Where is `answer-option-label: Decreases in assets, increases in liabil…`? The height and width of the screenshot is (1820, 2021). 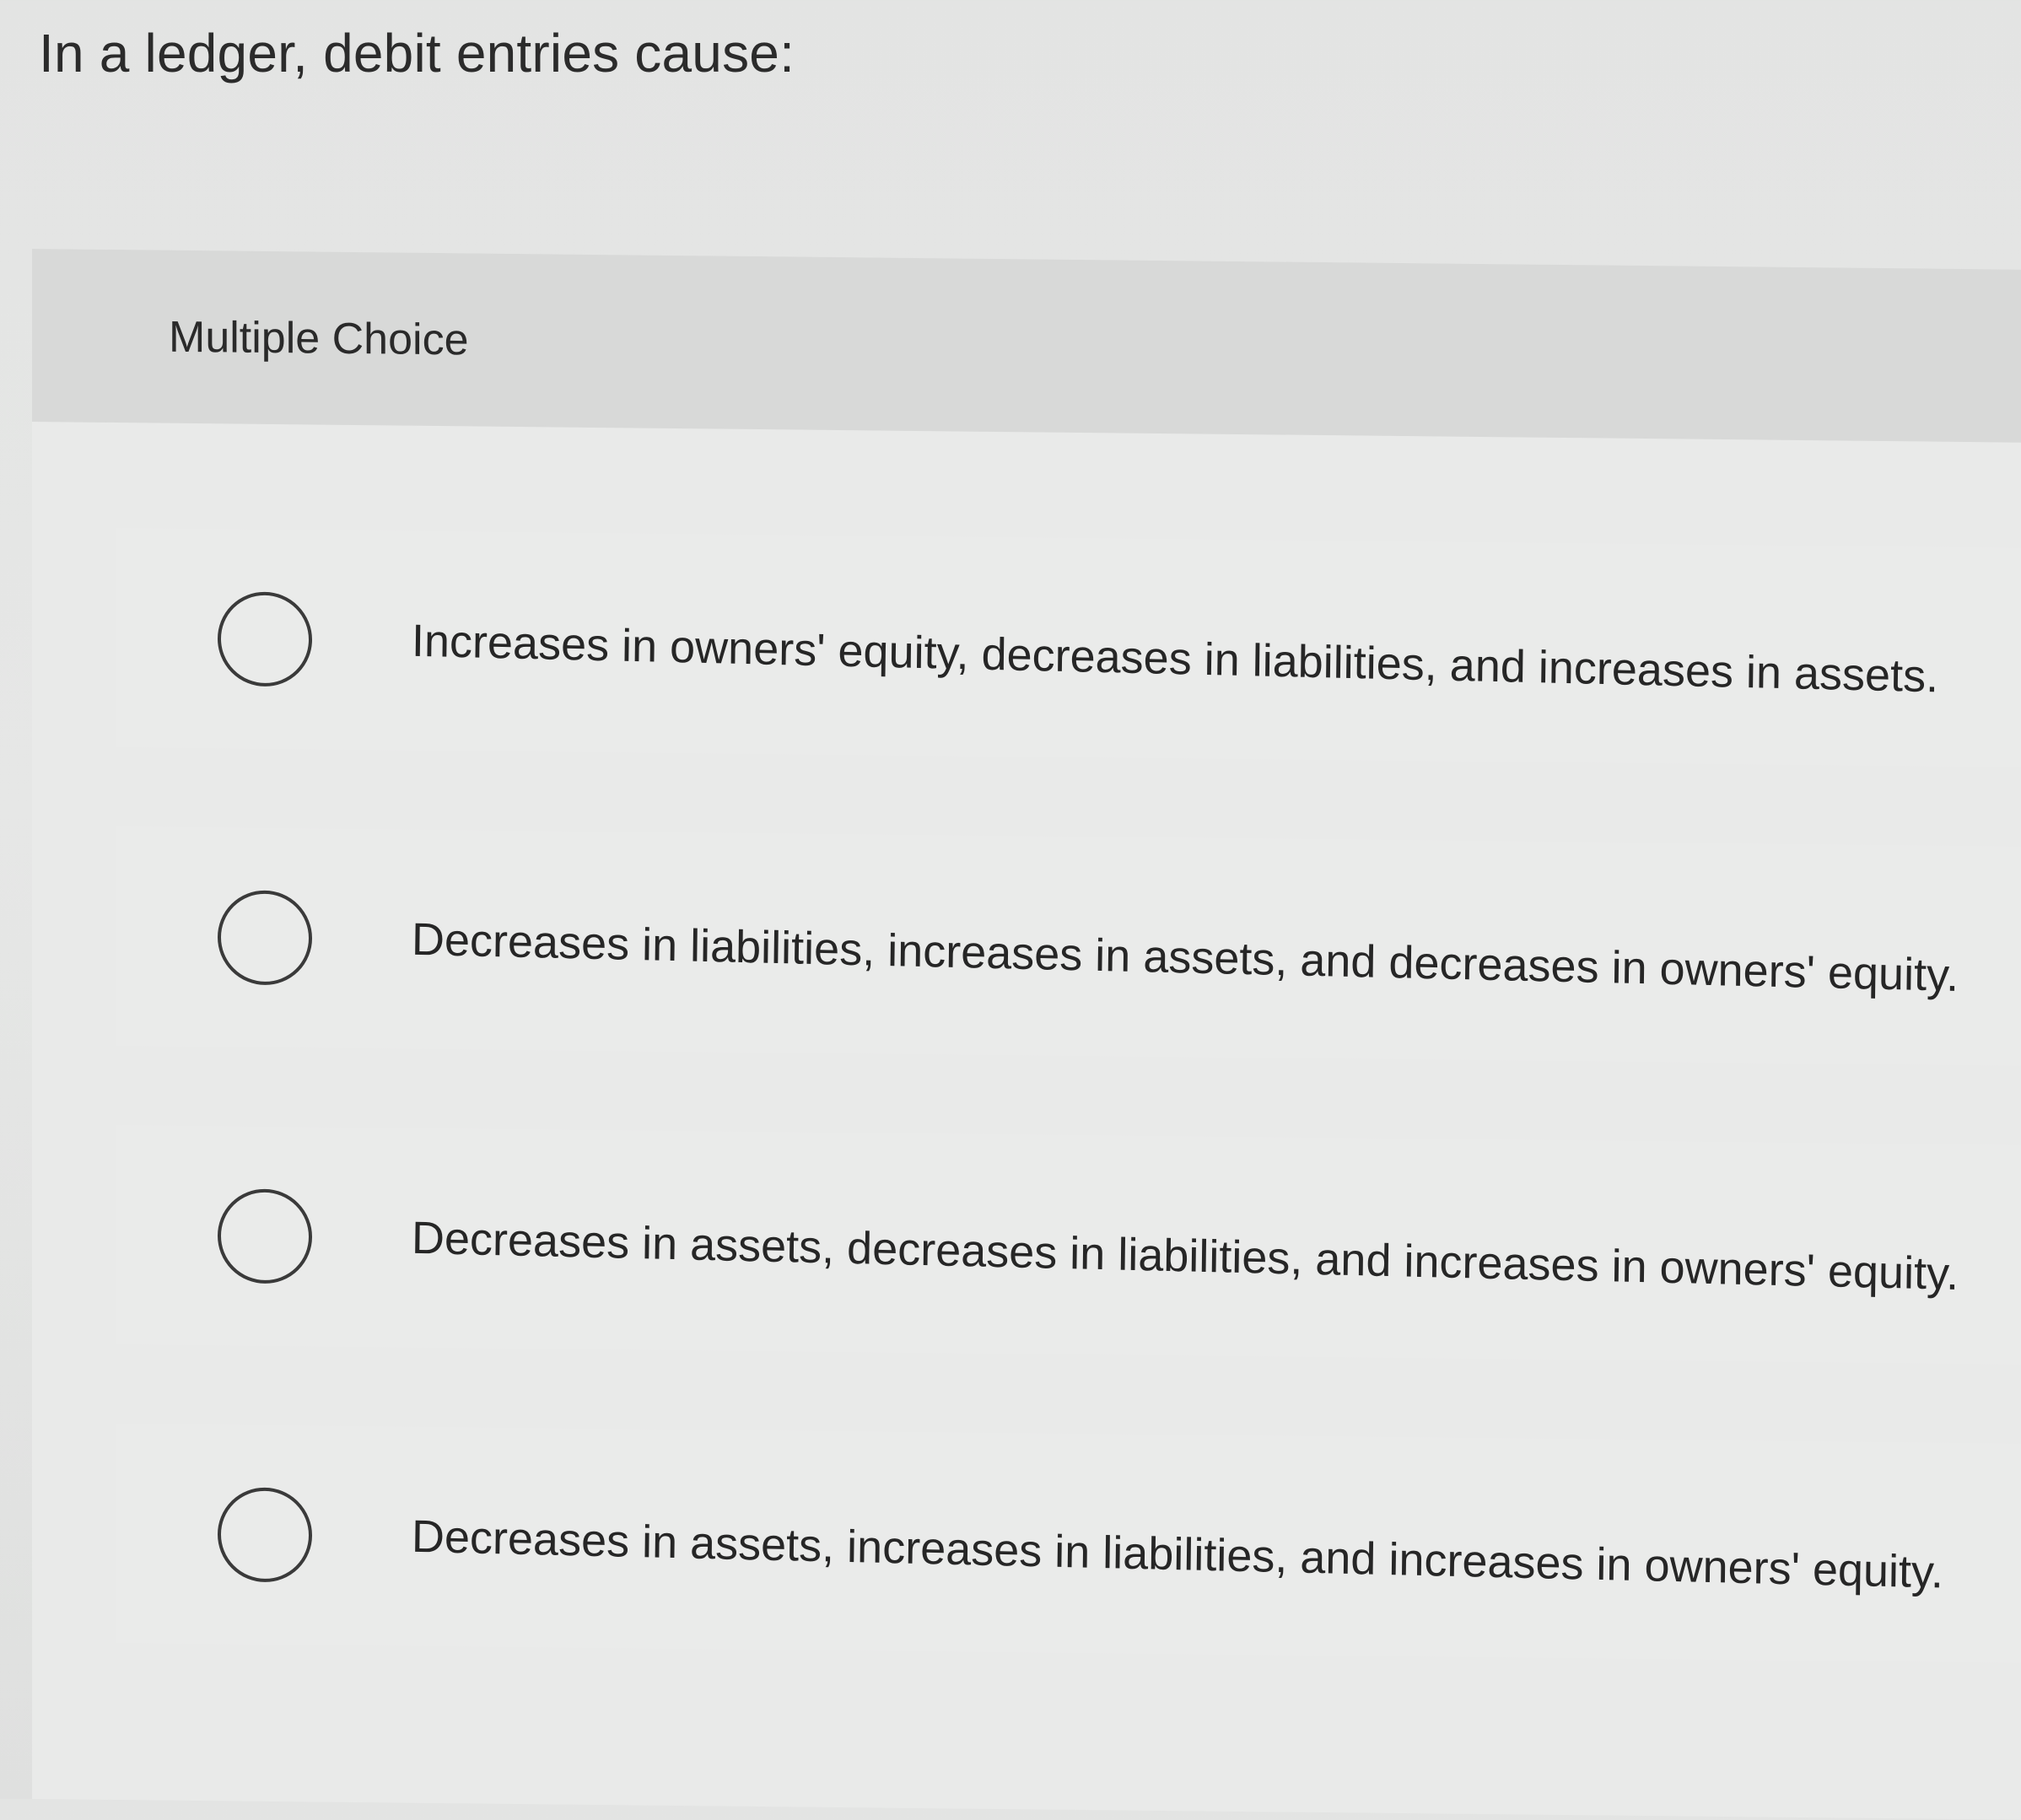 answer-option-label: Decreases in assets, increases in liabil… is located at coordinates (1177, 1554).